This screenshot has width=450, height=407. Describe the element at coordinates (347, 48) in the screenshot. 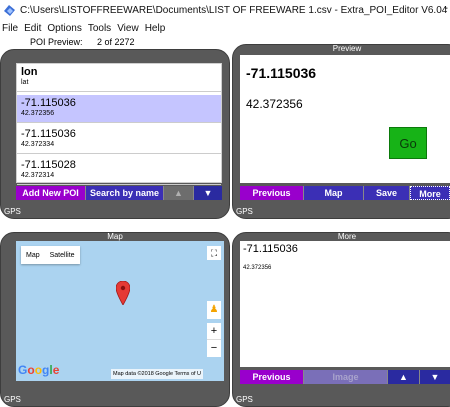

I see `preview-title: Preview` at that location.